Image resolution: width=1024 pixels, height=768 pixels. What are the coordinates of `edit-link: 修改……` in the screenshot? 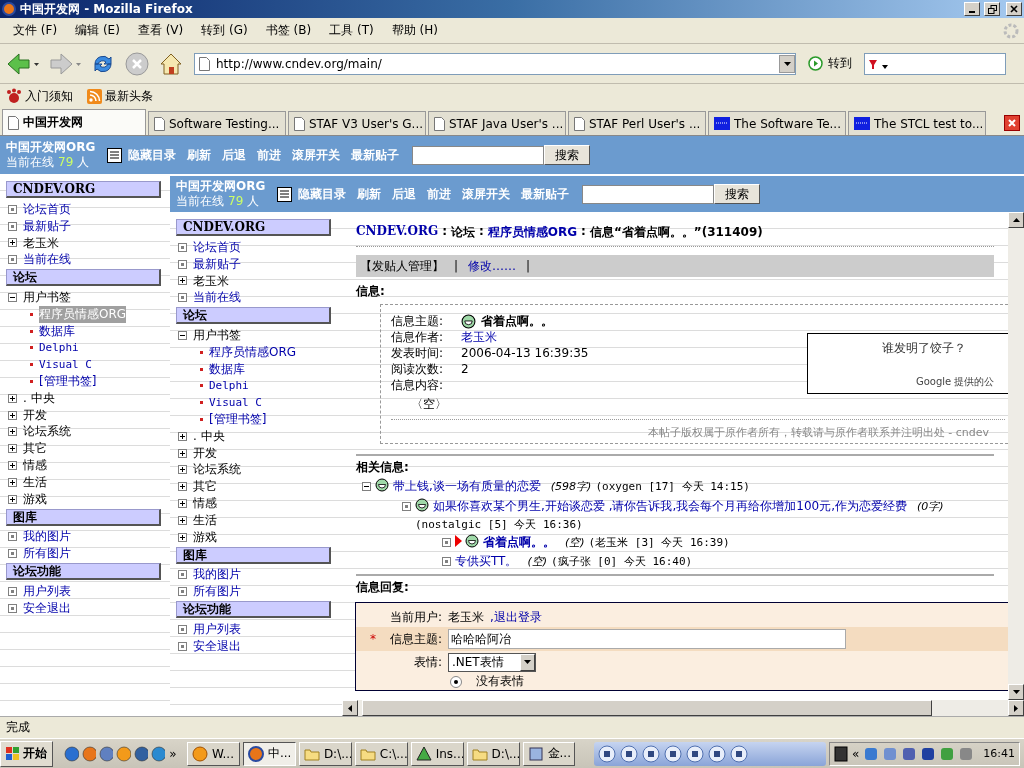 It's located at (492, 266).